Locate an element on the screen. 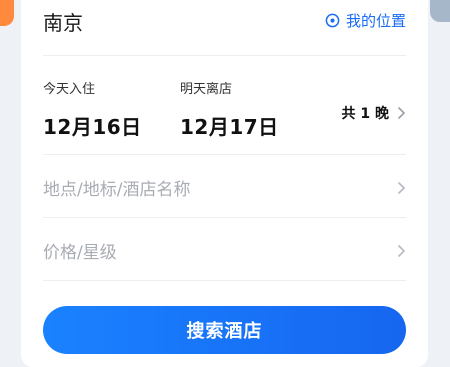 The width and height of the screenshot is (450, 367). keyword-placeholder: 地点/地标/酒店名称 is located at coordinates (117, 190).